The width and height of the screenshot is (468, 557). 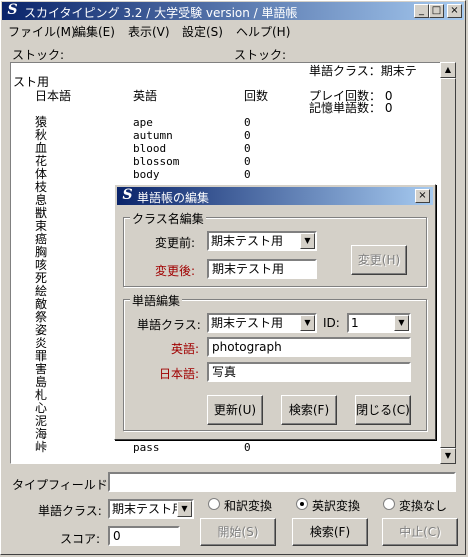 I want to click on header-count: 回数, so click(x=256, y=96).